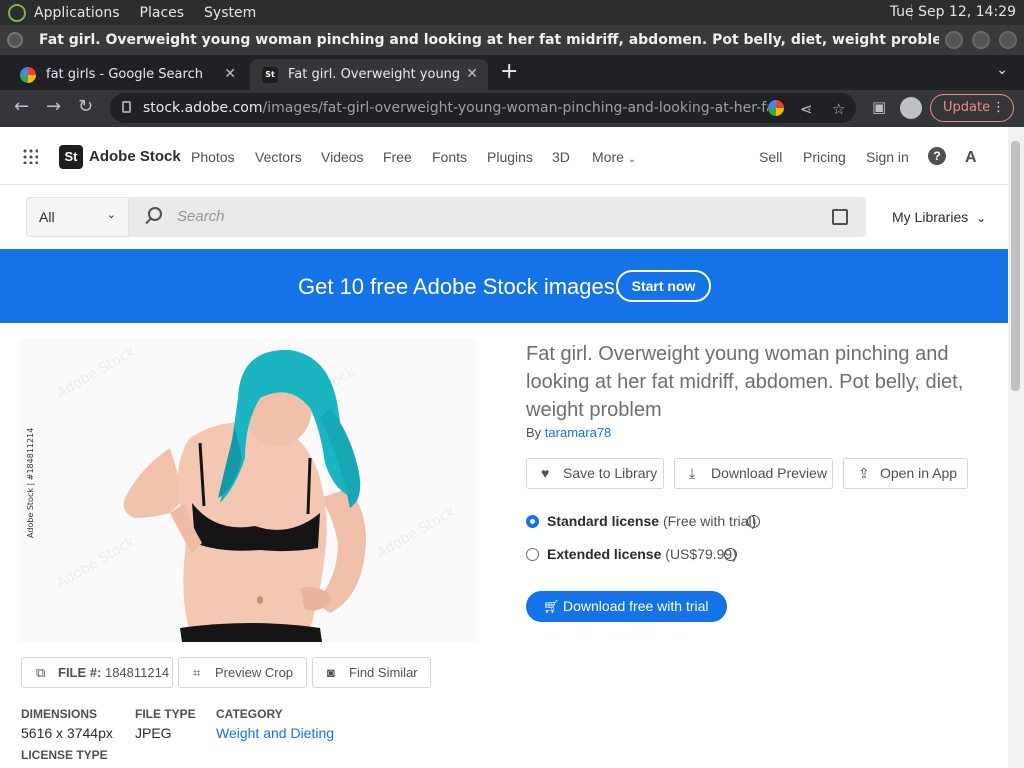 The height and width of the screenshot is (768, 1024). What do you see at coordinates (608, 157) in the screenshot?
I see `nav-more-label: More` at bounding box center [608, 157].